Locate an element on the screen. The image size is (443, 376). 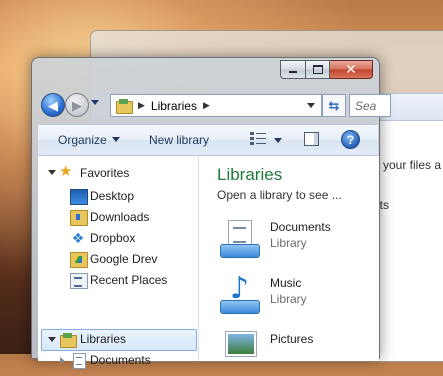
background-window-text: e your files a is located at coordinates (407, 165).